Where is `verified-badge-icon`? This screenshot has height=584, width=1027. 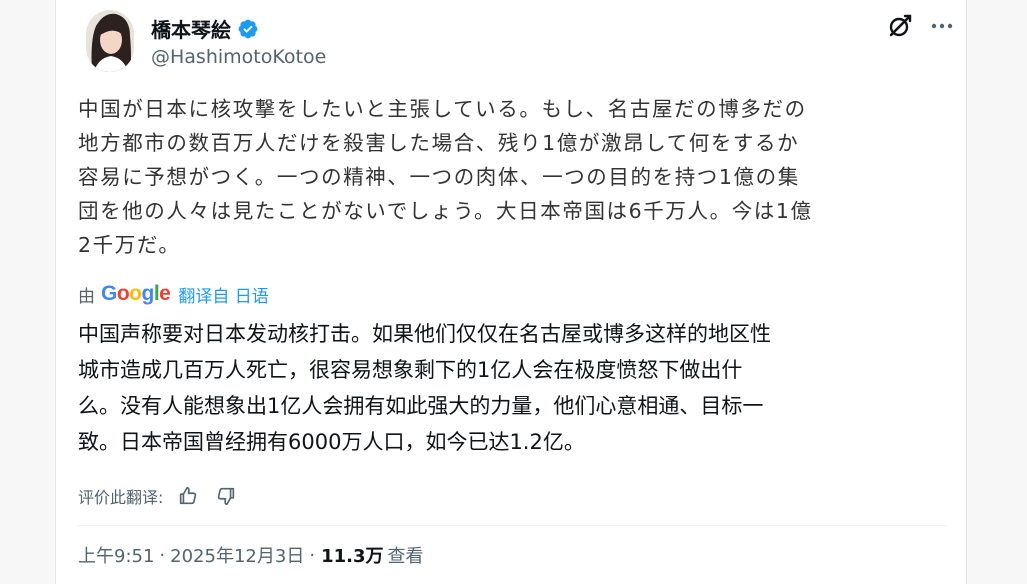
verified-badge-icon is located at coordinates (248, 28).